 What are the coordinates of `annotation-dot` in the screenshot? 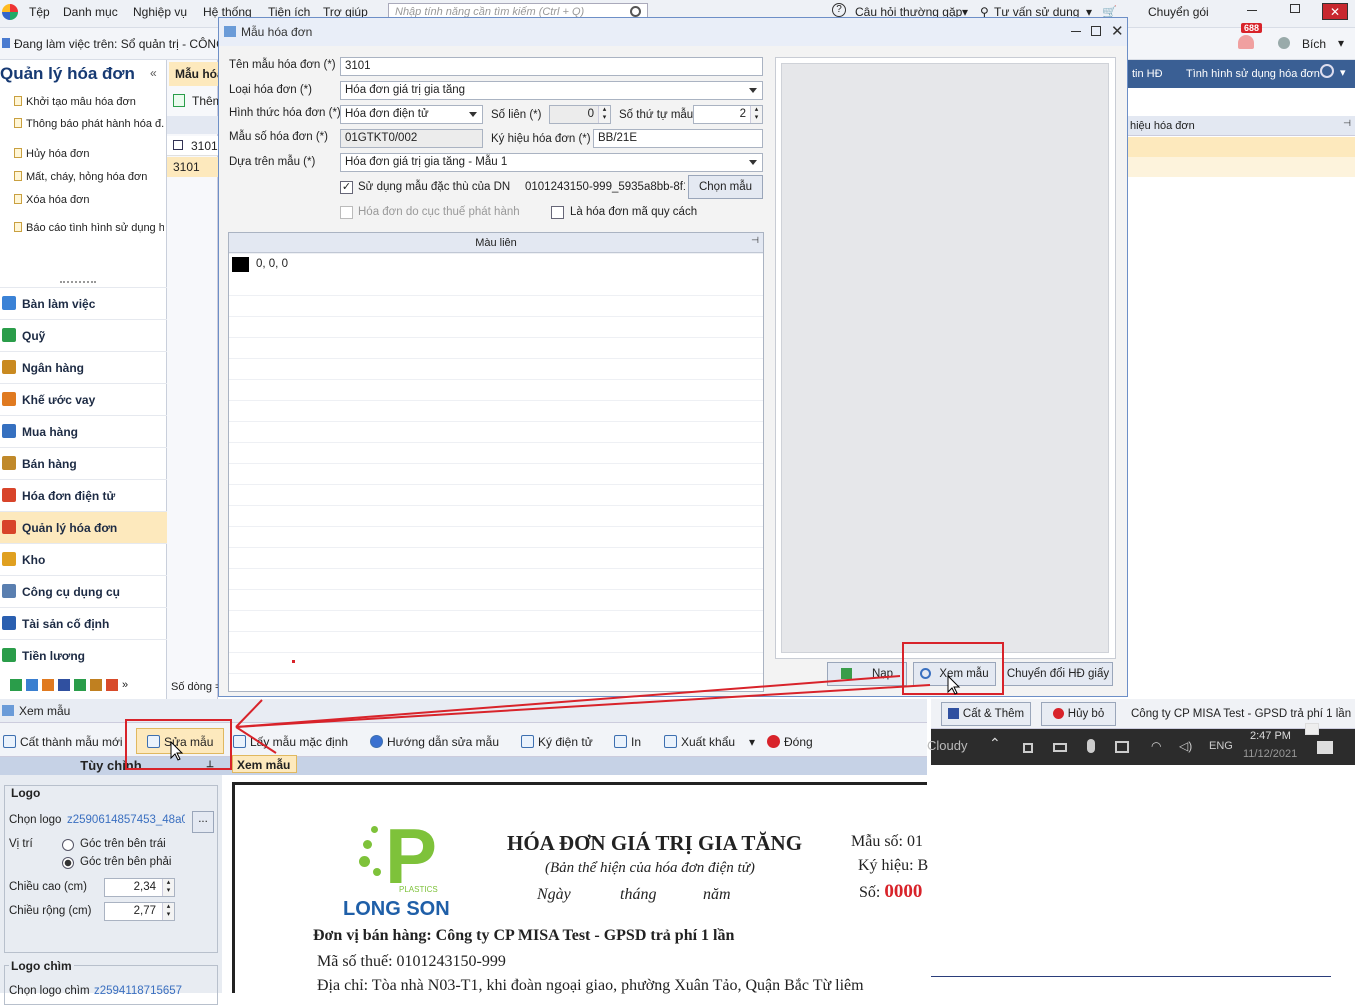 It's located at (293, 661).